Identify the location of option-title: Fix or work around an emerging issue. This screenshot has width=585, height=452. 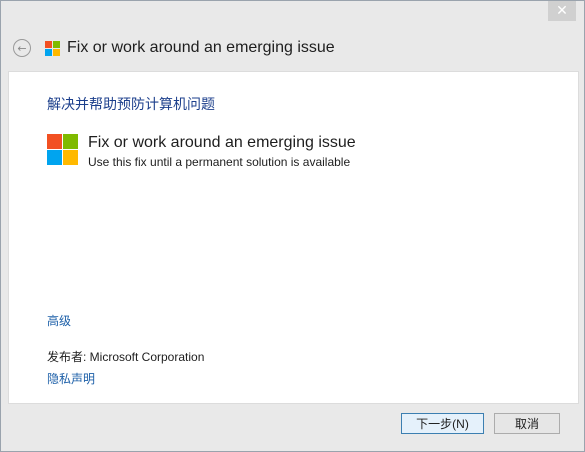
(222, 142).